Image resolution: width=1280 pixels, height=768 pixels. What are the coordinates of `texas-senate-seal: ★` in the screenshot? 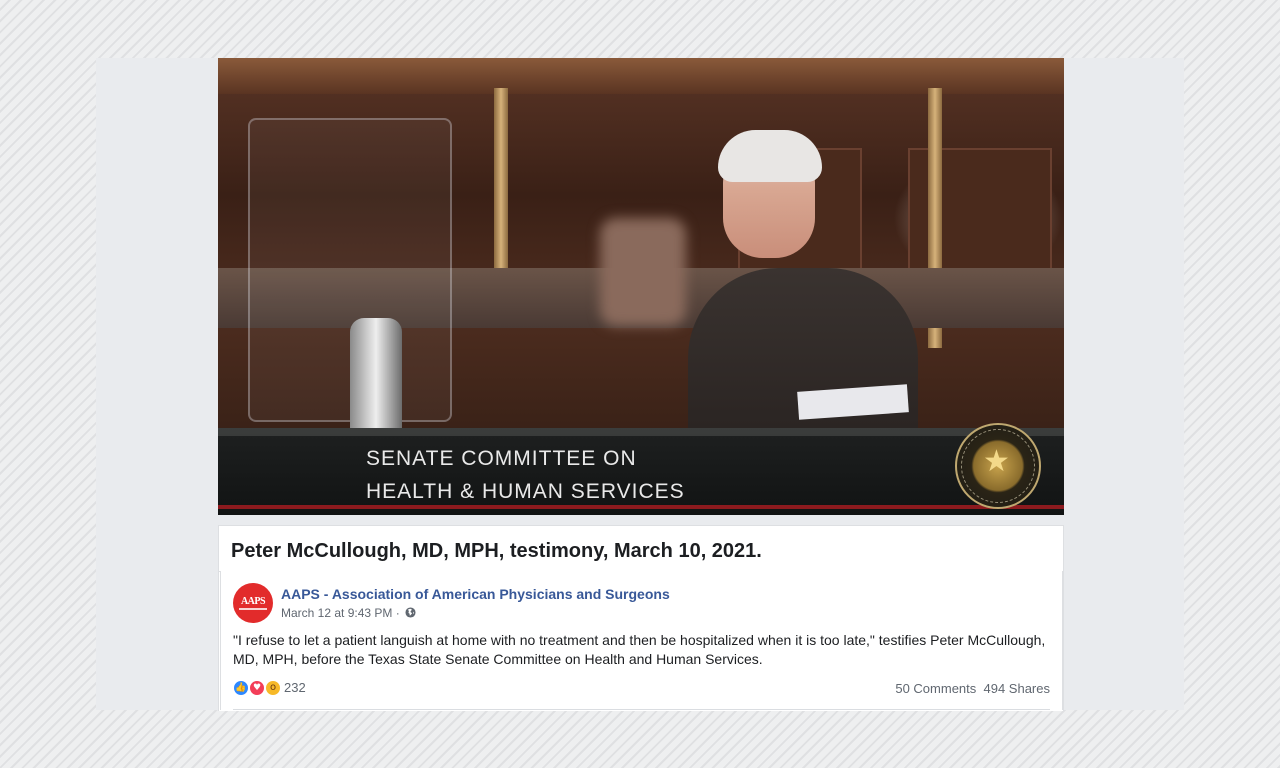 It's located at (998, 466).